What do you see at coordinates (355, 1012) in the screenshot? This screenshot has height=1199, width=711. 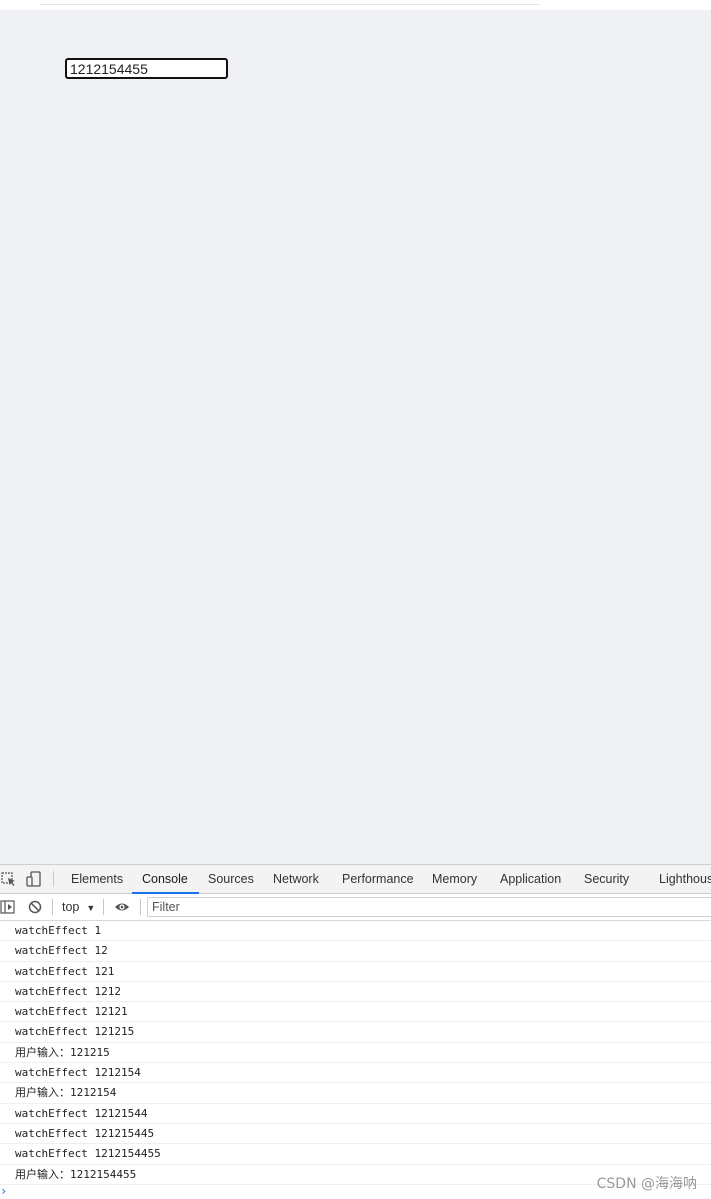 I see `console-message: watchEffect 12121` at bounding box center [355, 1012].